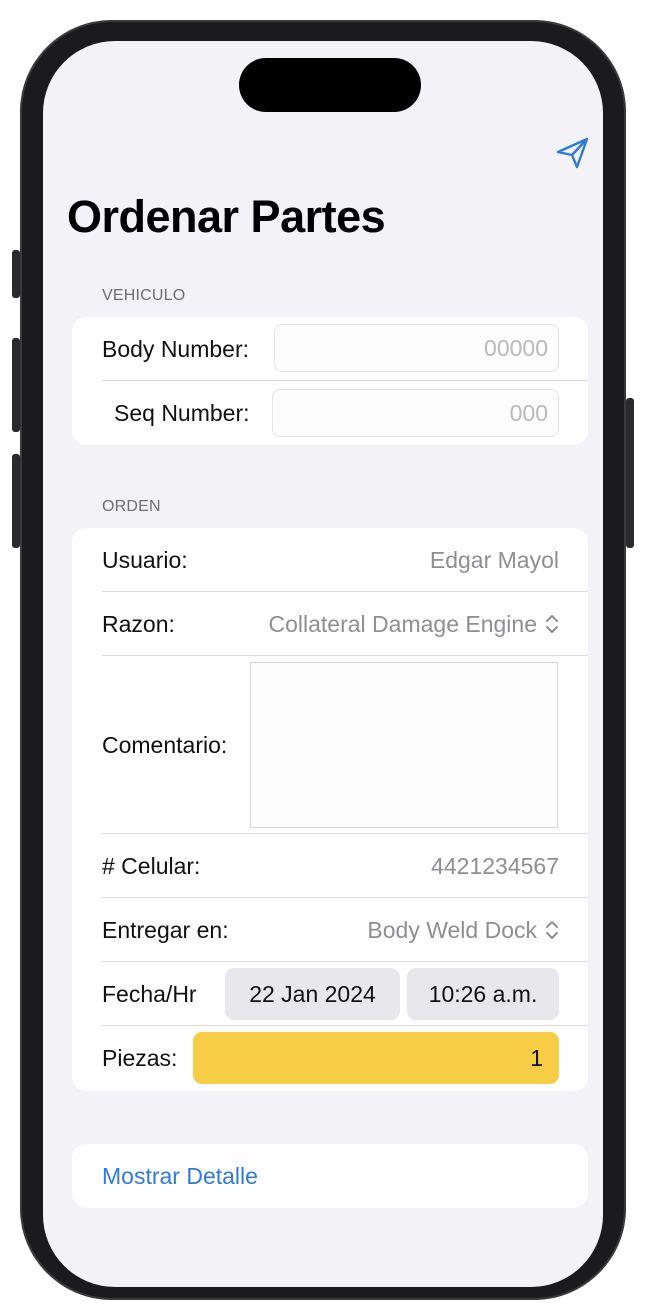 The width and height of the screenshot is (646, 1316). Describe the element at coordinates (226, 216) in the screenshot. I see `page-title: Ordenar Partes` at that location.